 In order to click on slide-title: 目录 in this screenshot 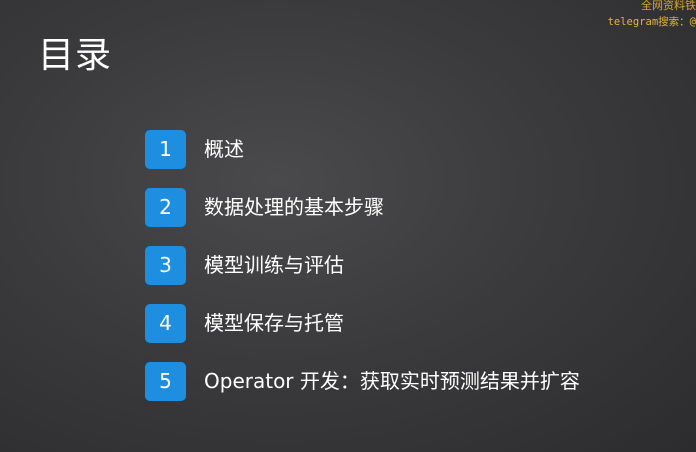, I will do `click(75, 55)`.